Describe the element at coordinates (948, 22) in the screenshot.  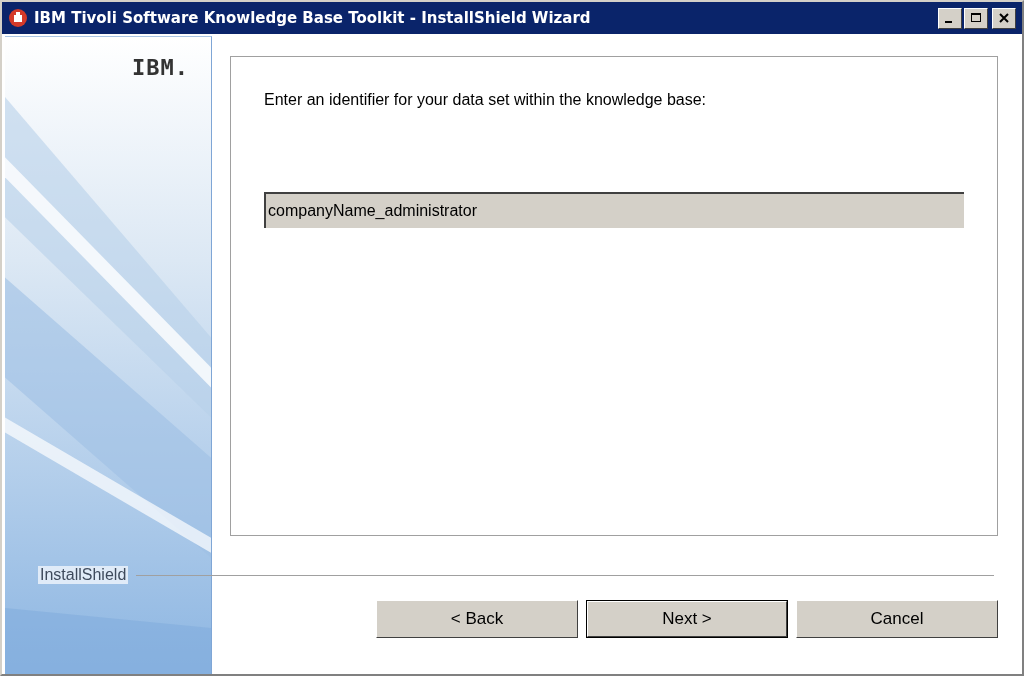
I see `minimize-icon` at that location.